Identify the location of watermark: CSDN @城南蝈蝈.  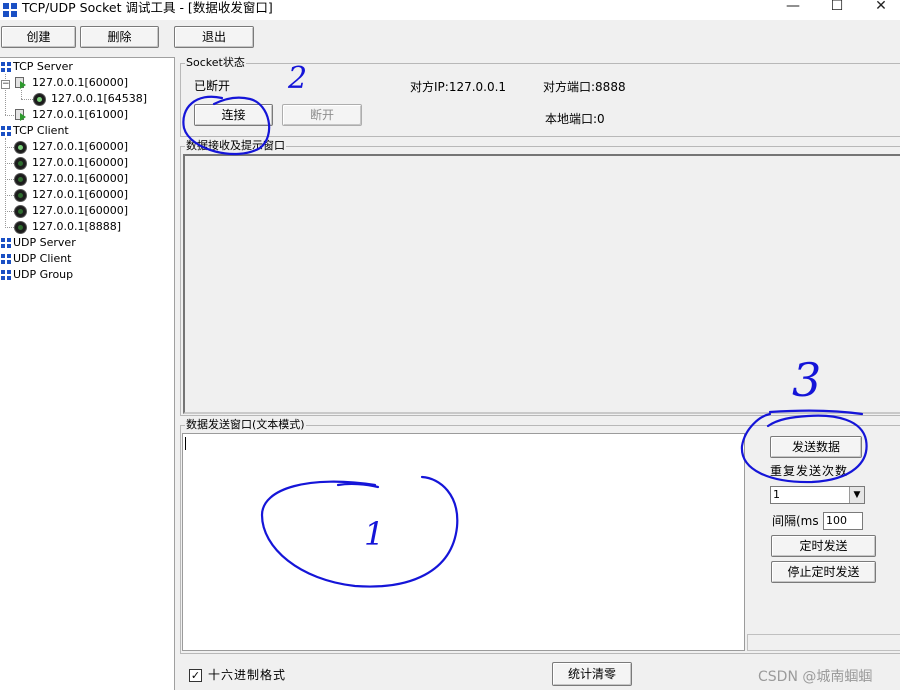
(815, 677).